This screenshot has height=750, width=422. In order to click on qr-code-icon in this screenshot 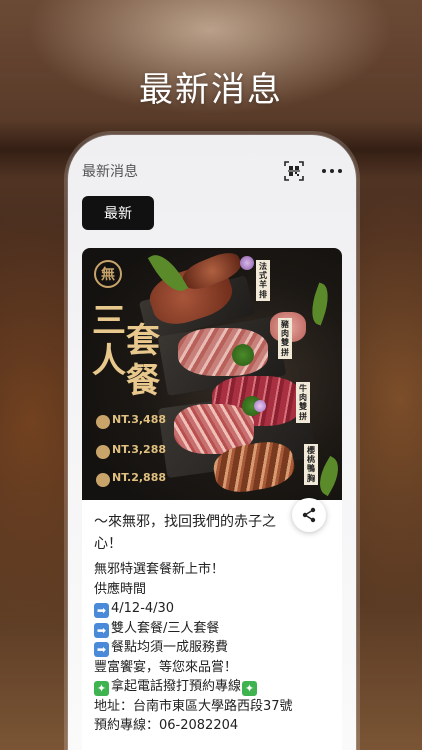, I will do `click(294, 171)`.